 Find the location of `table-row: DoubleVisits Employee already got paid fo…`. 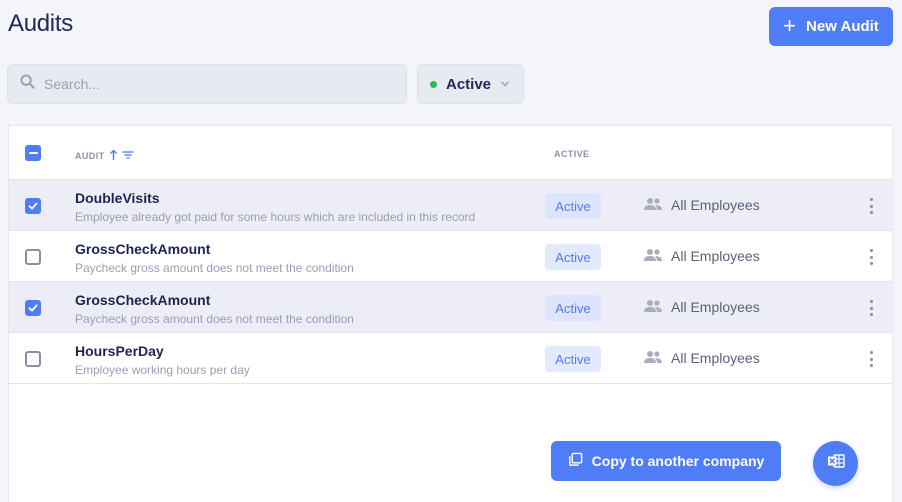

table-row: DoubleVisits Employee already got paid fo… is located at coordinates (450, 205).